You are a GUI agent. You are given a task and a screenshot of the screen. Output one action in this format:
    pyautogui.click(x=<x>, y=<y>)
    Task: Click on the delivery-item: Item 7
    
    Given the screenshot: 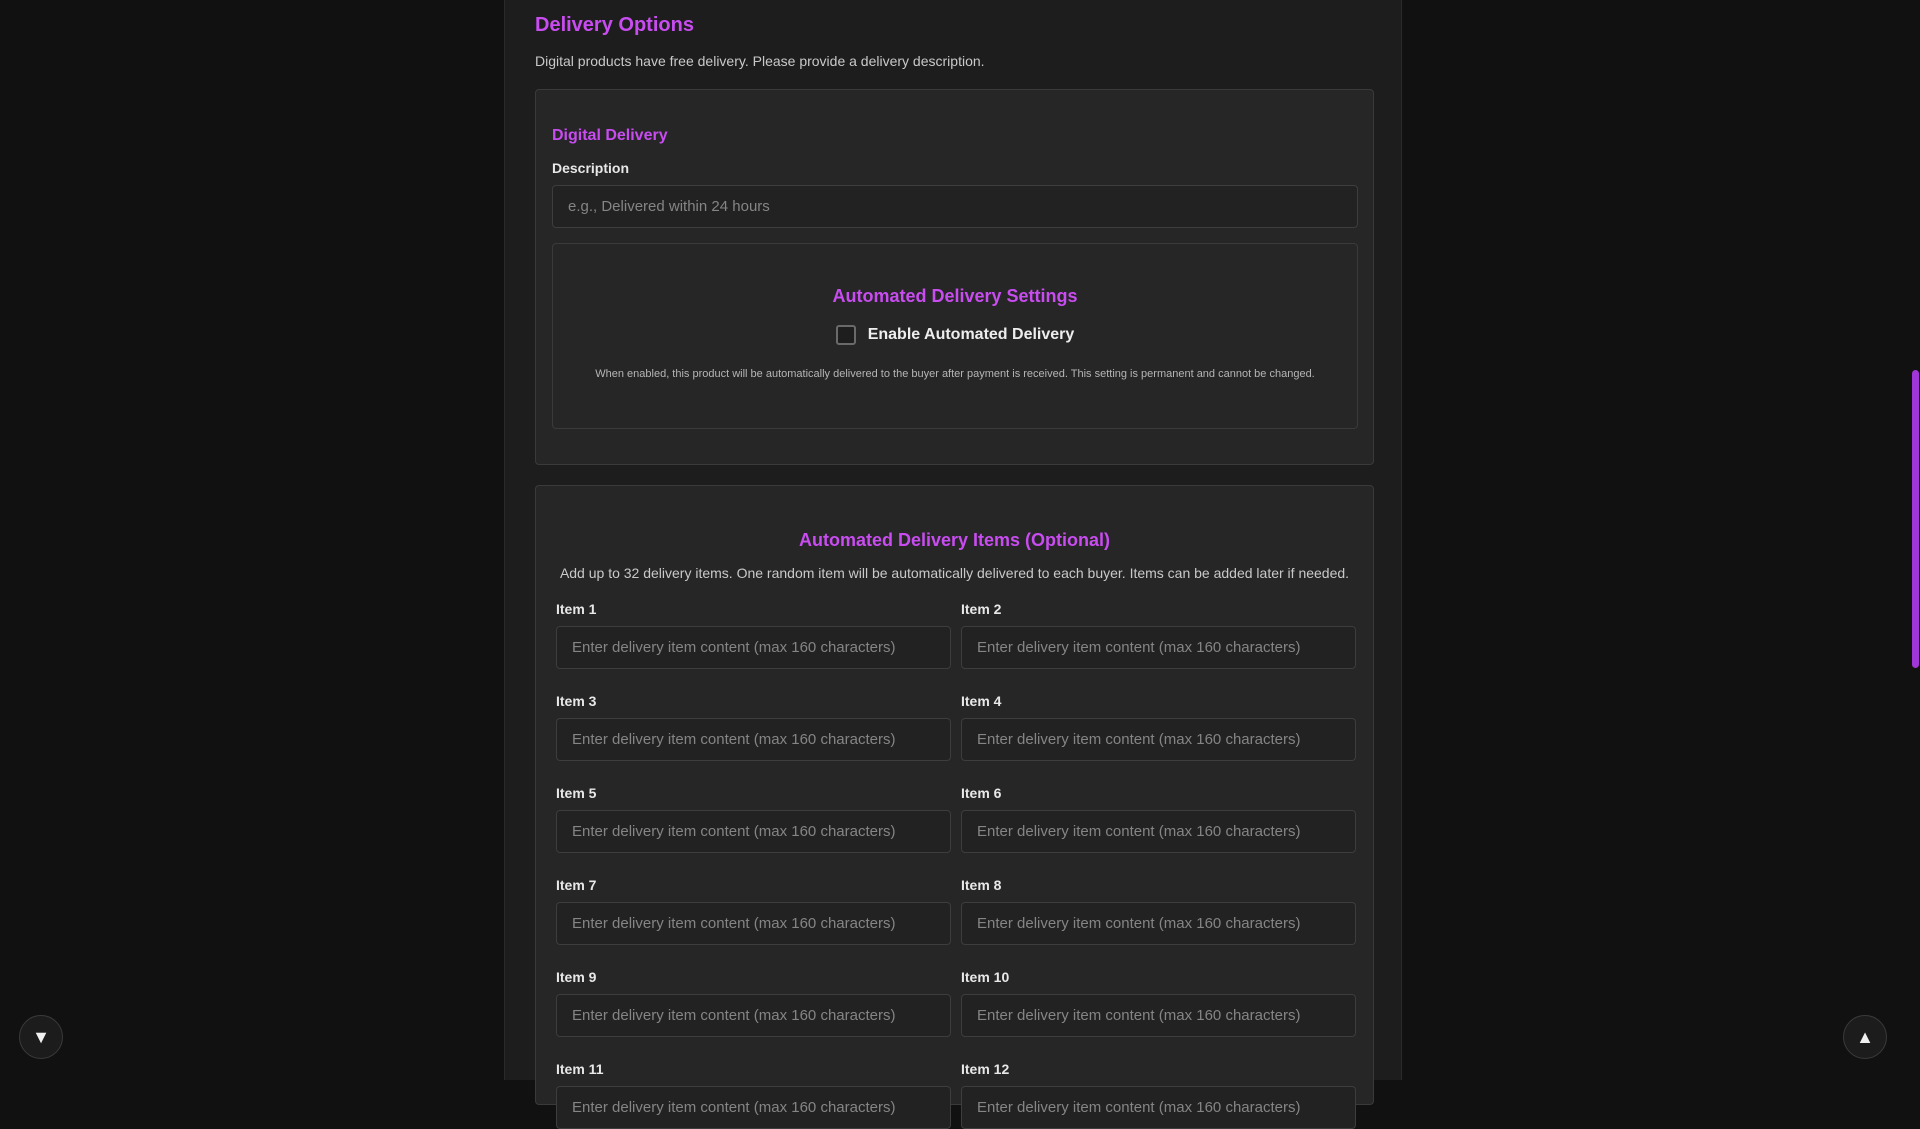 What is the action you would take?
    pyautogui.click(x=753, y=911)
    